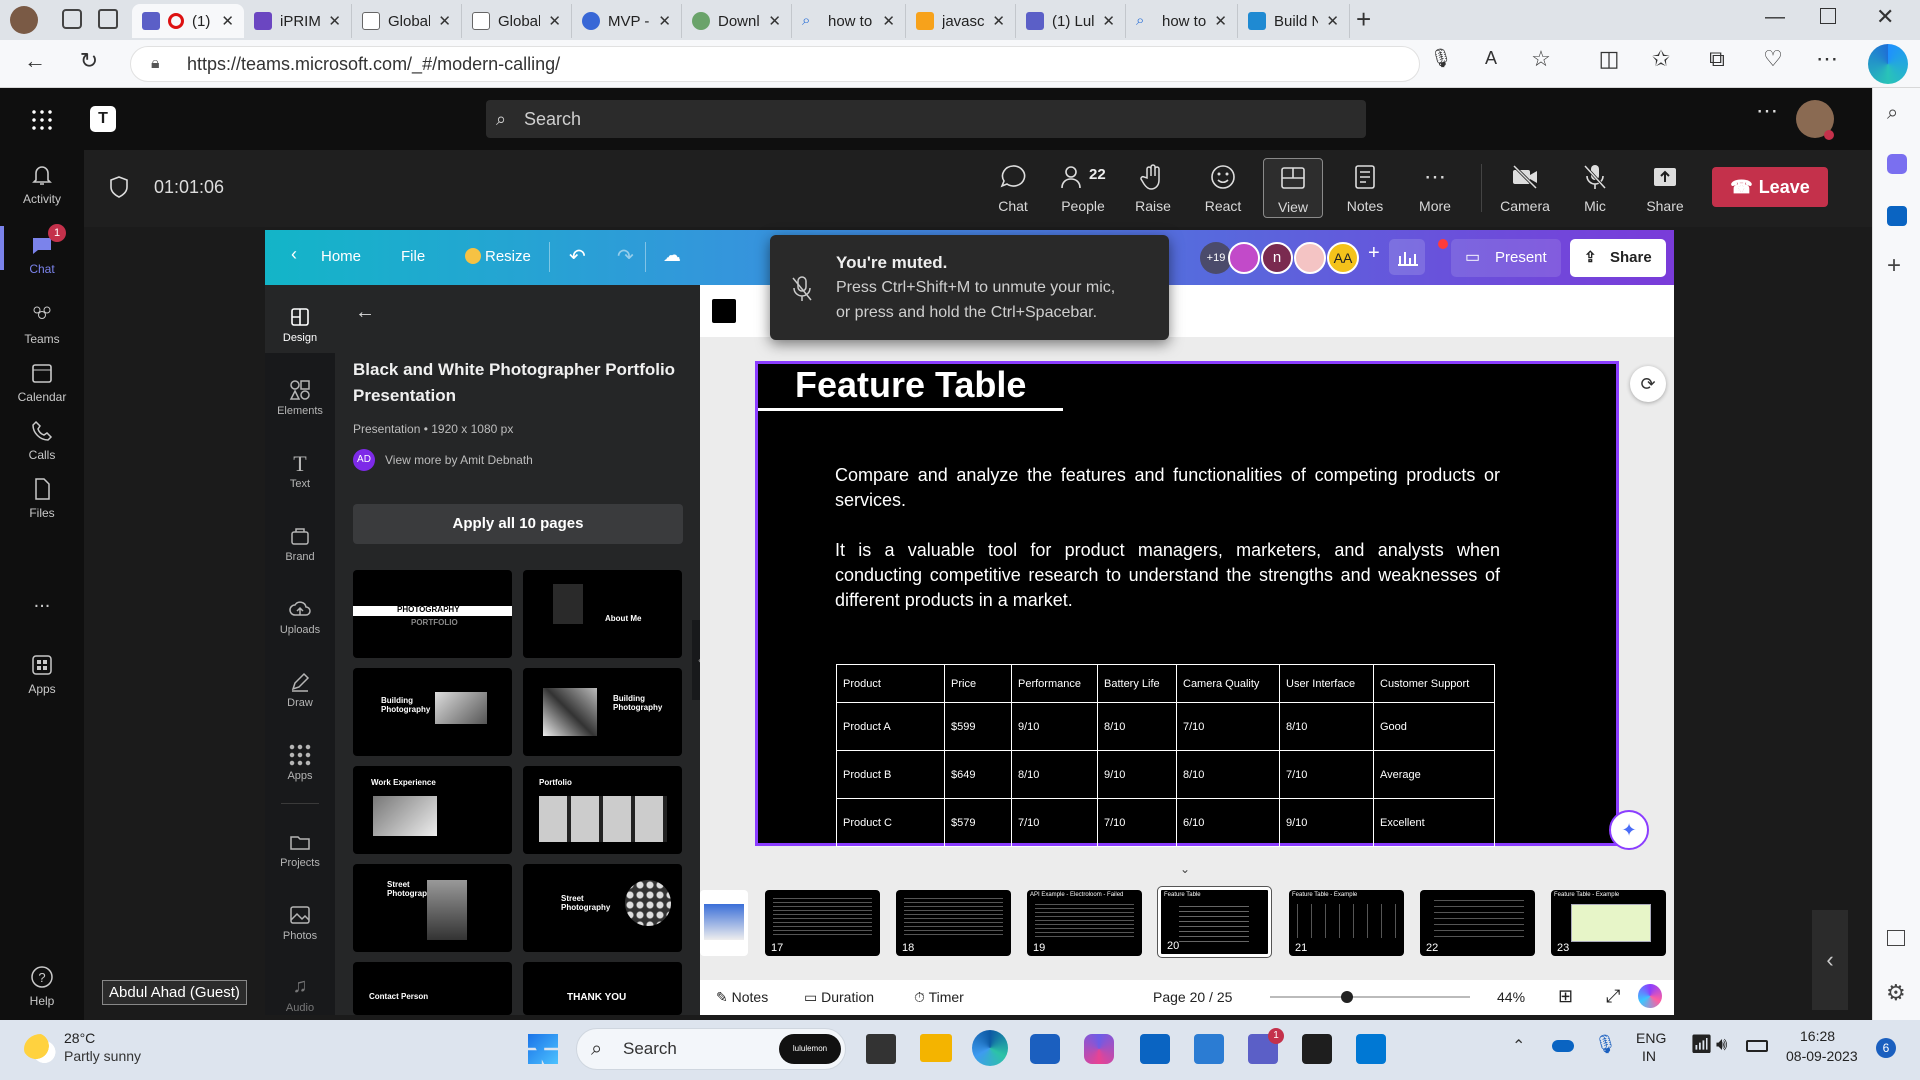 This screenshot has height=1080, width=1920. I want to click on volume-icon: 🔊︎, so click(1721, 1044).